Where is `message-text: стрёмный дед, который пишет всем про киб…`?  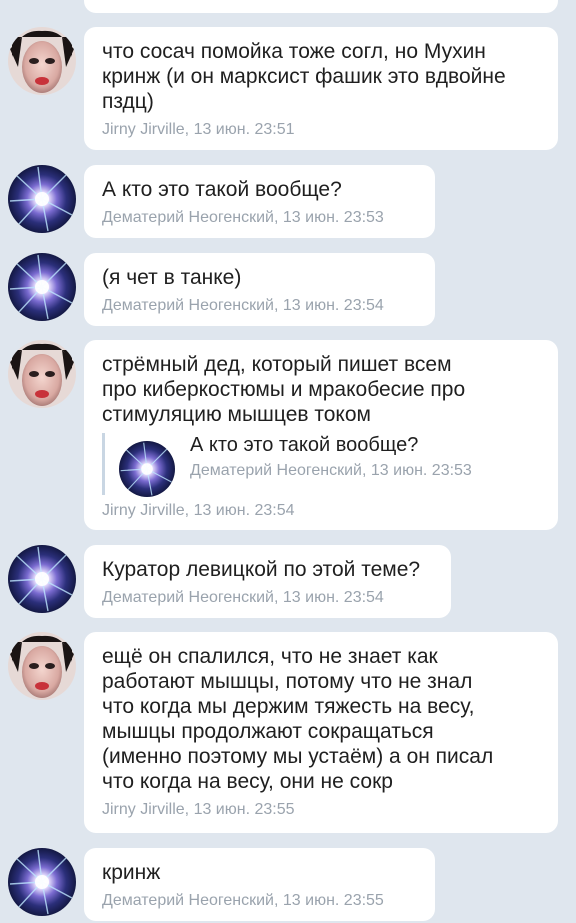
message-text: стрёмный дед, который пишет всем про киб… is located at coordinates (284, 389).